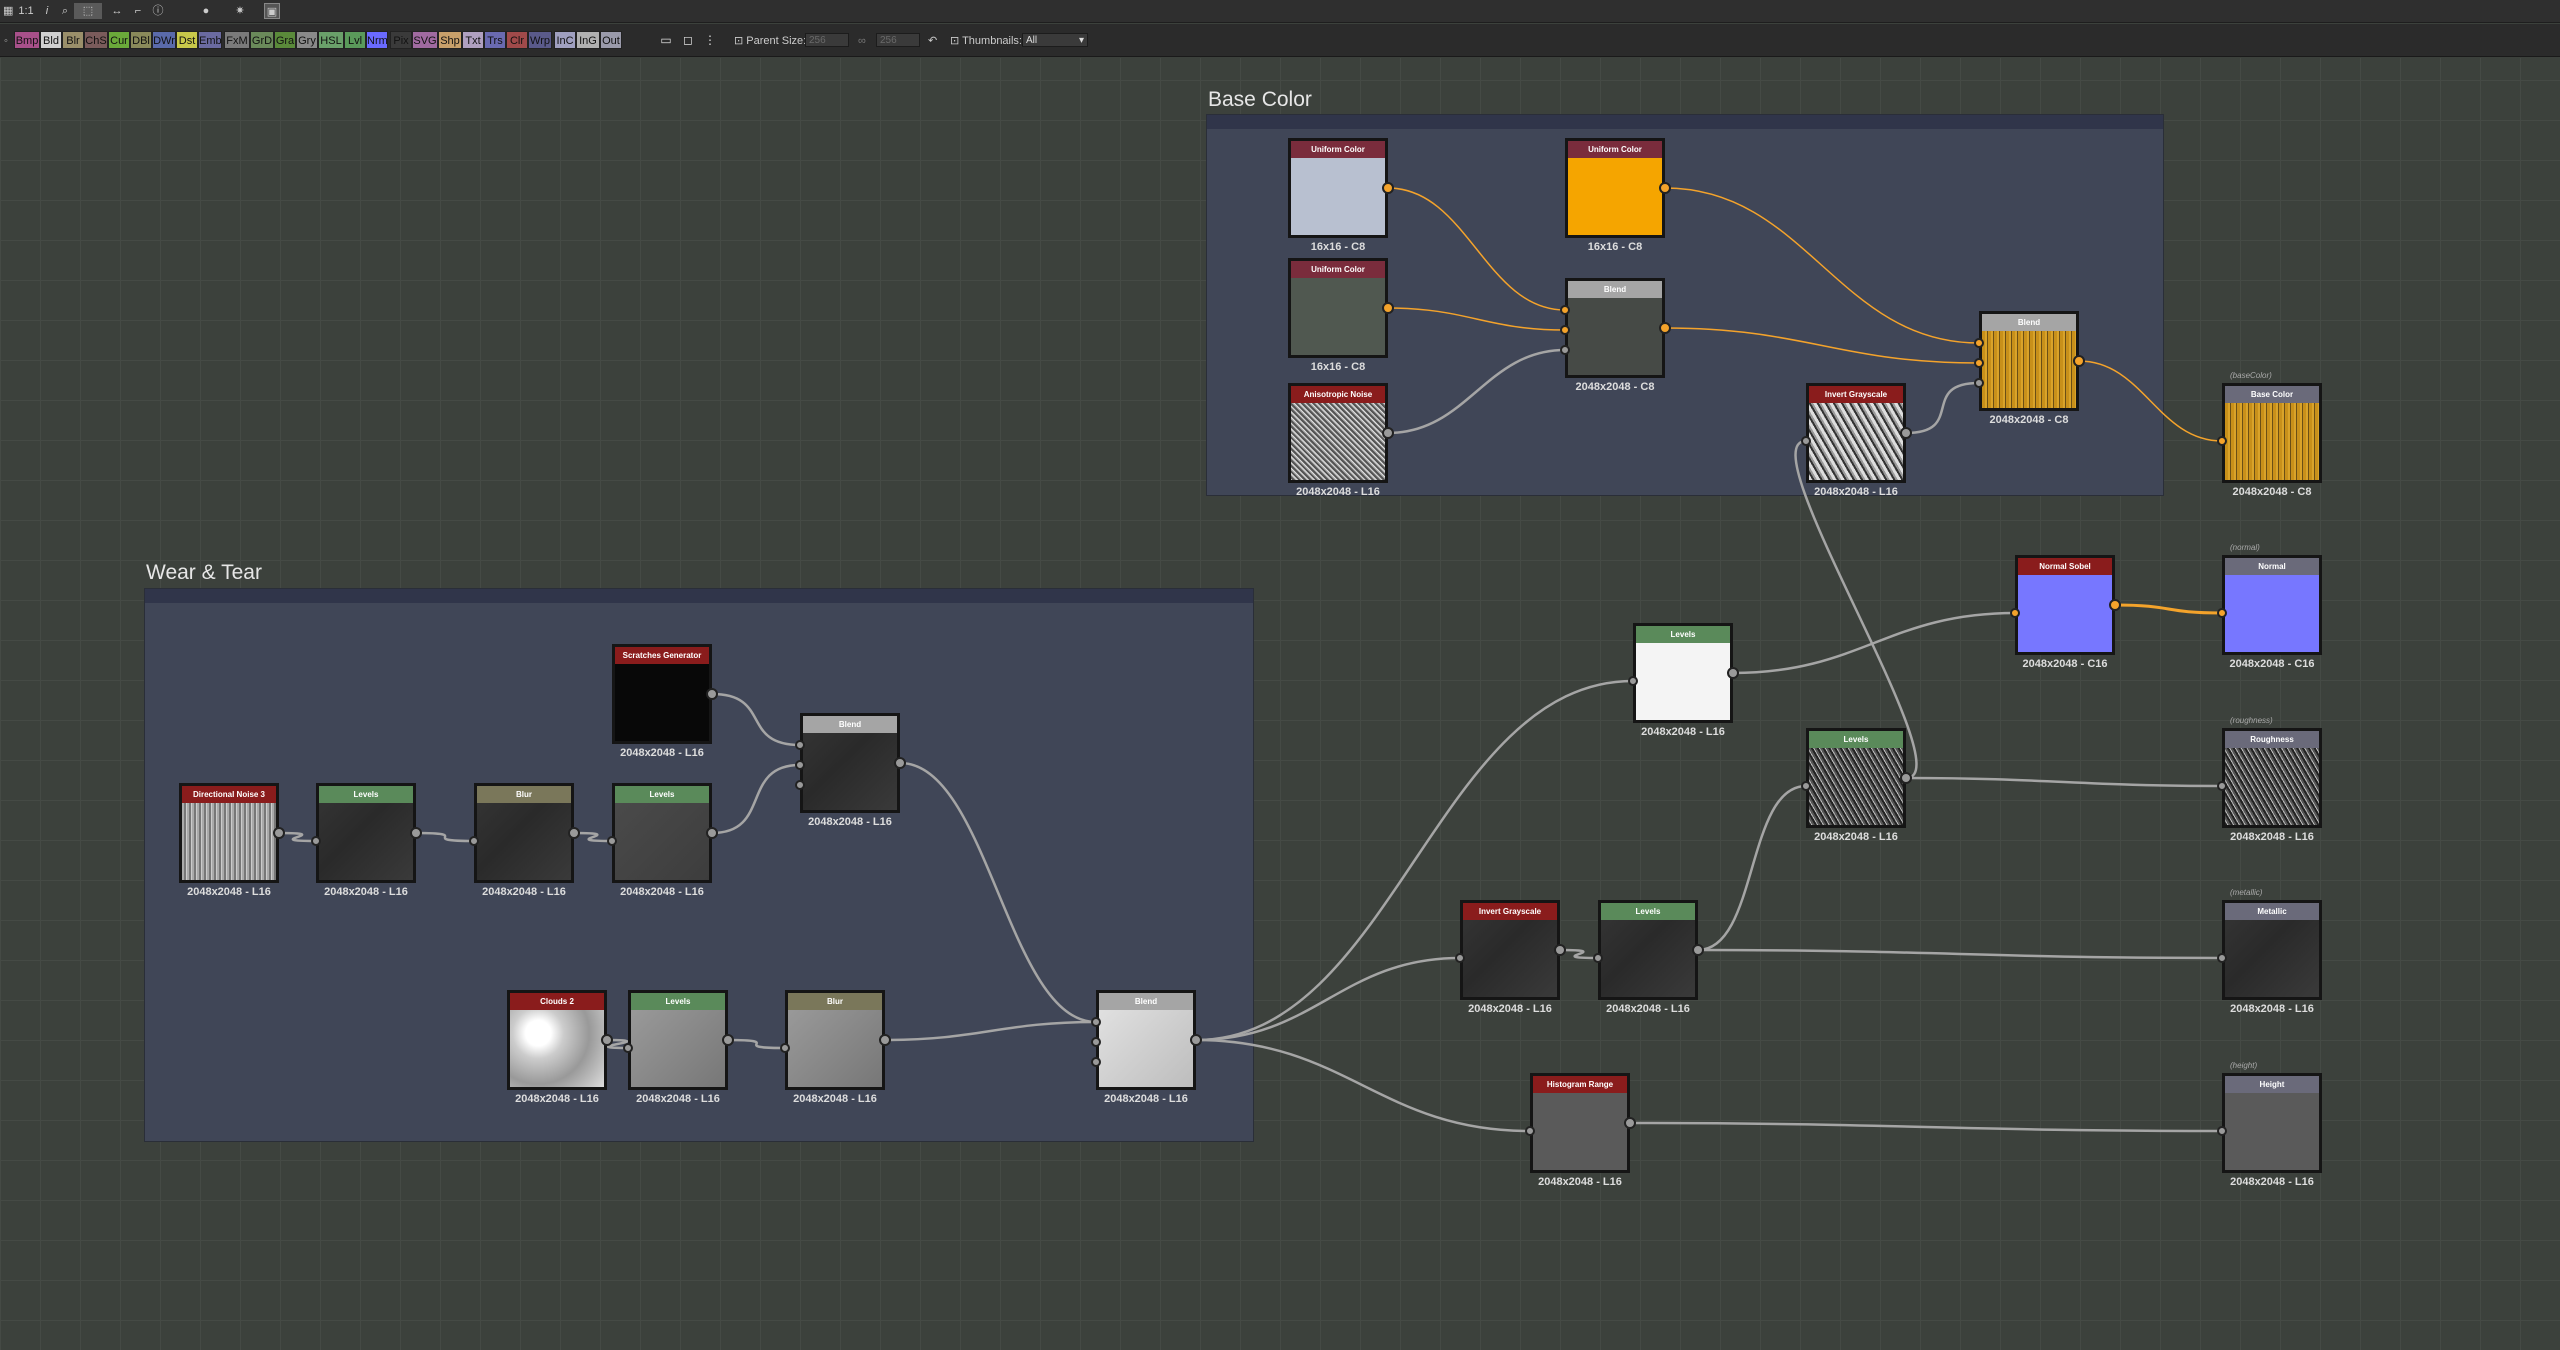 The width and height of the screenshot is (2560, 1350). Describe the element at coordinates (2272, 950) in the screenshot. I see `node-metallic: Metallic` at that location.